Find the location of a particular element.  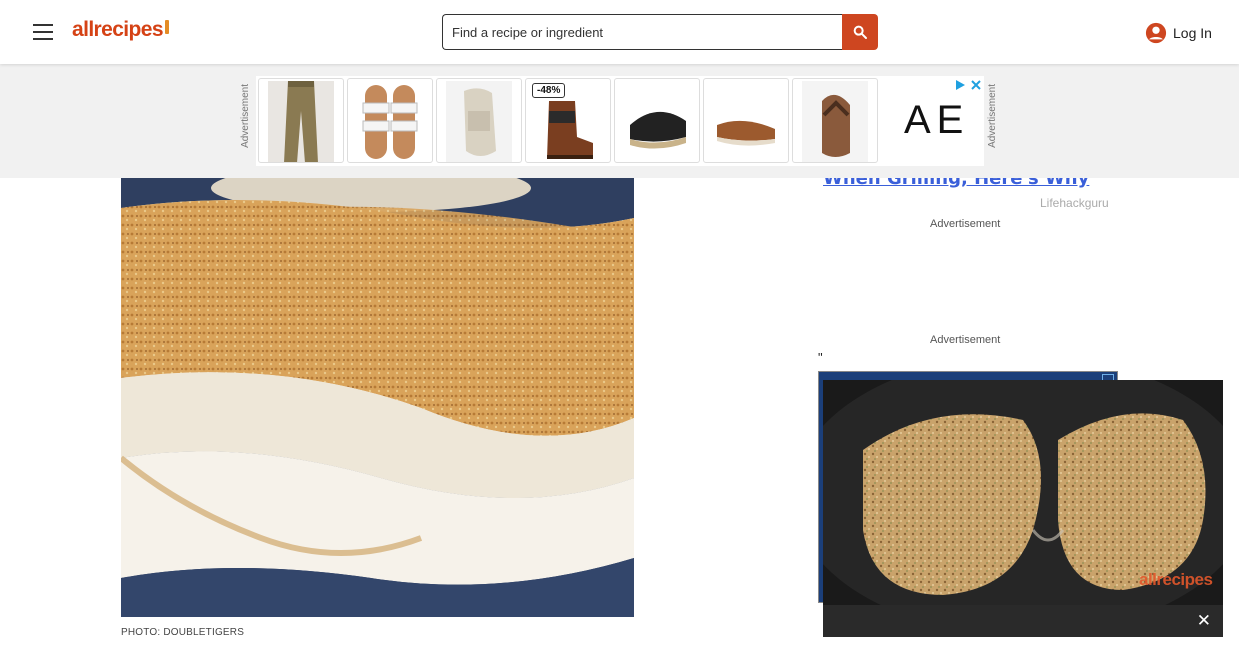

video-watermark: allrecipes is located at coordinates (1176, 579).